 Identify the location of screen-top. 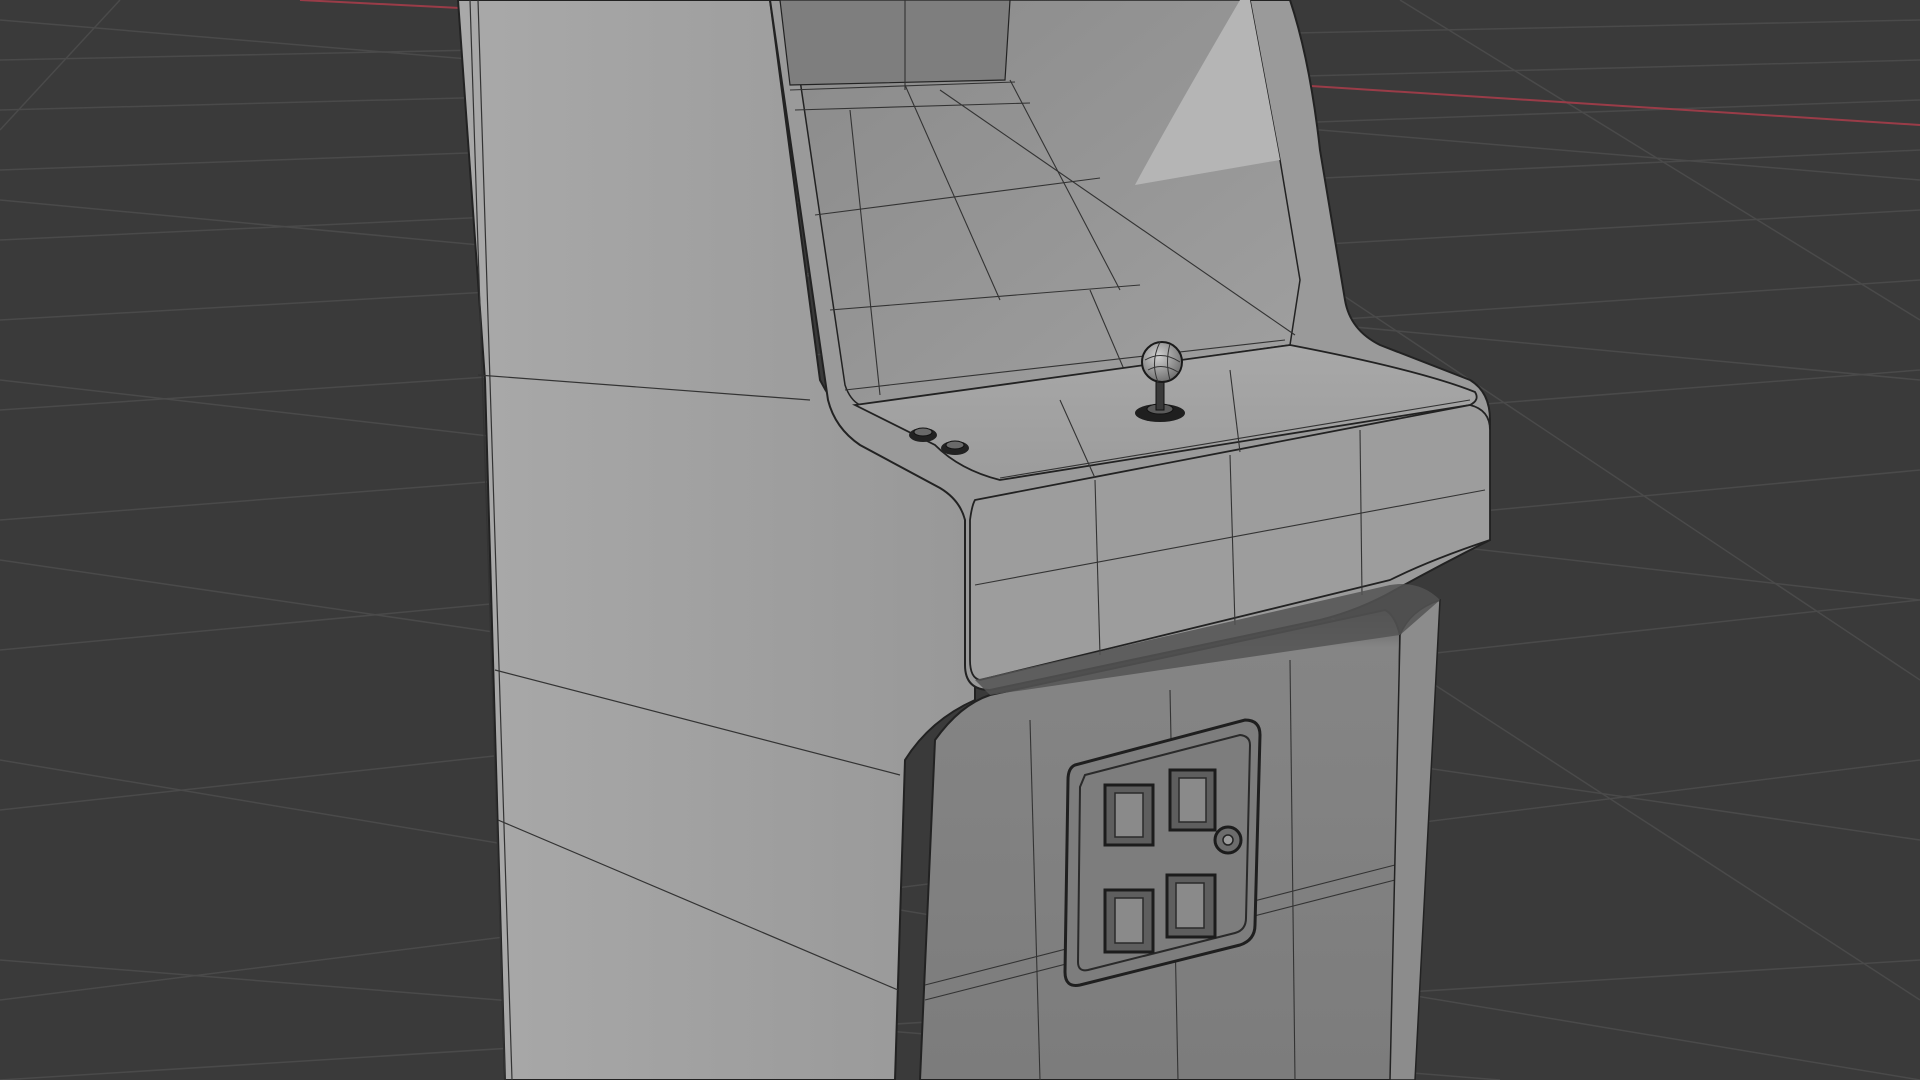
(895, 43).